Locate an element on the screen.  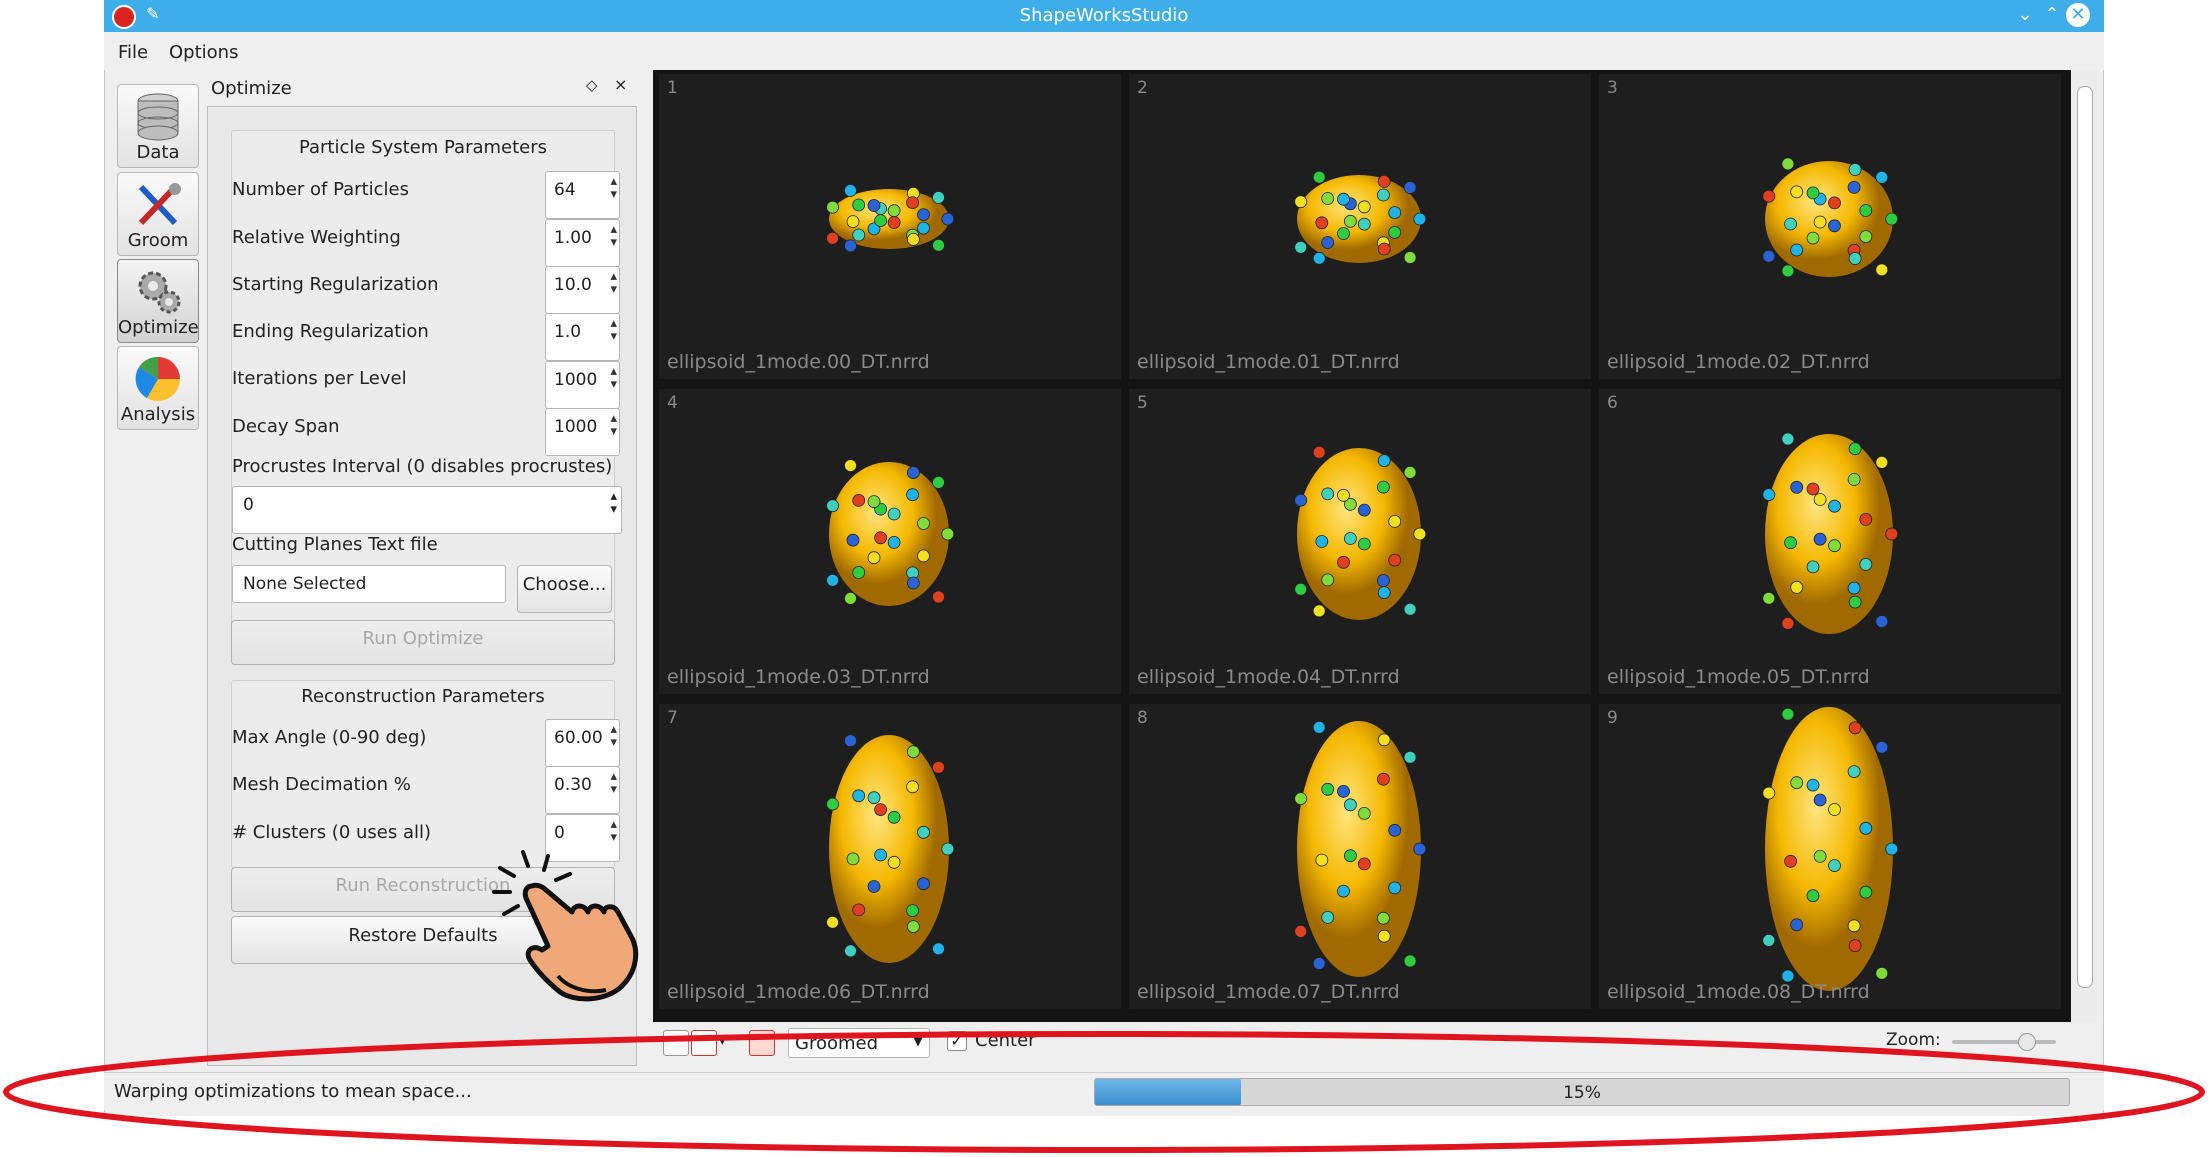
procrustes-spinbox: 0 ▴ ▾ is located at coordinates (427, 510).